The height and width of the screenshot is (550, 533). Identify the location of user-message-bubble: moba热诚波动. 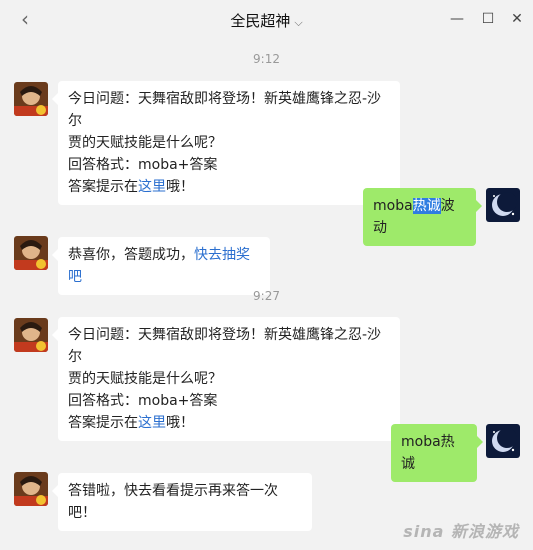
(422, 217).